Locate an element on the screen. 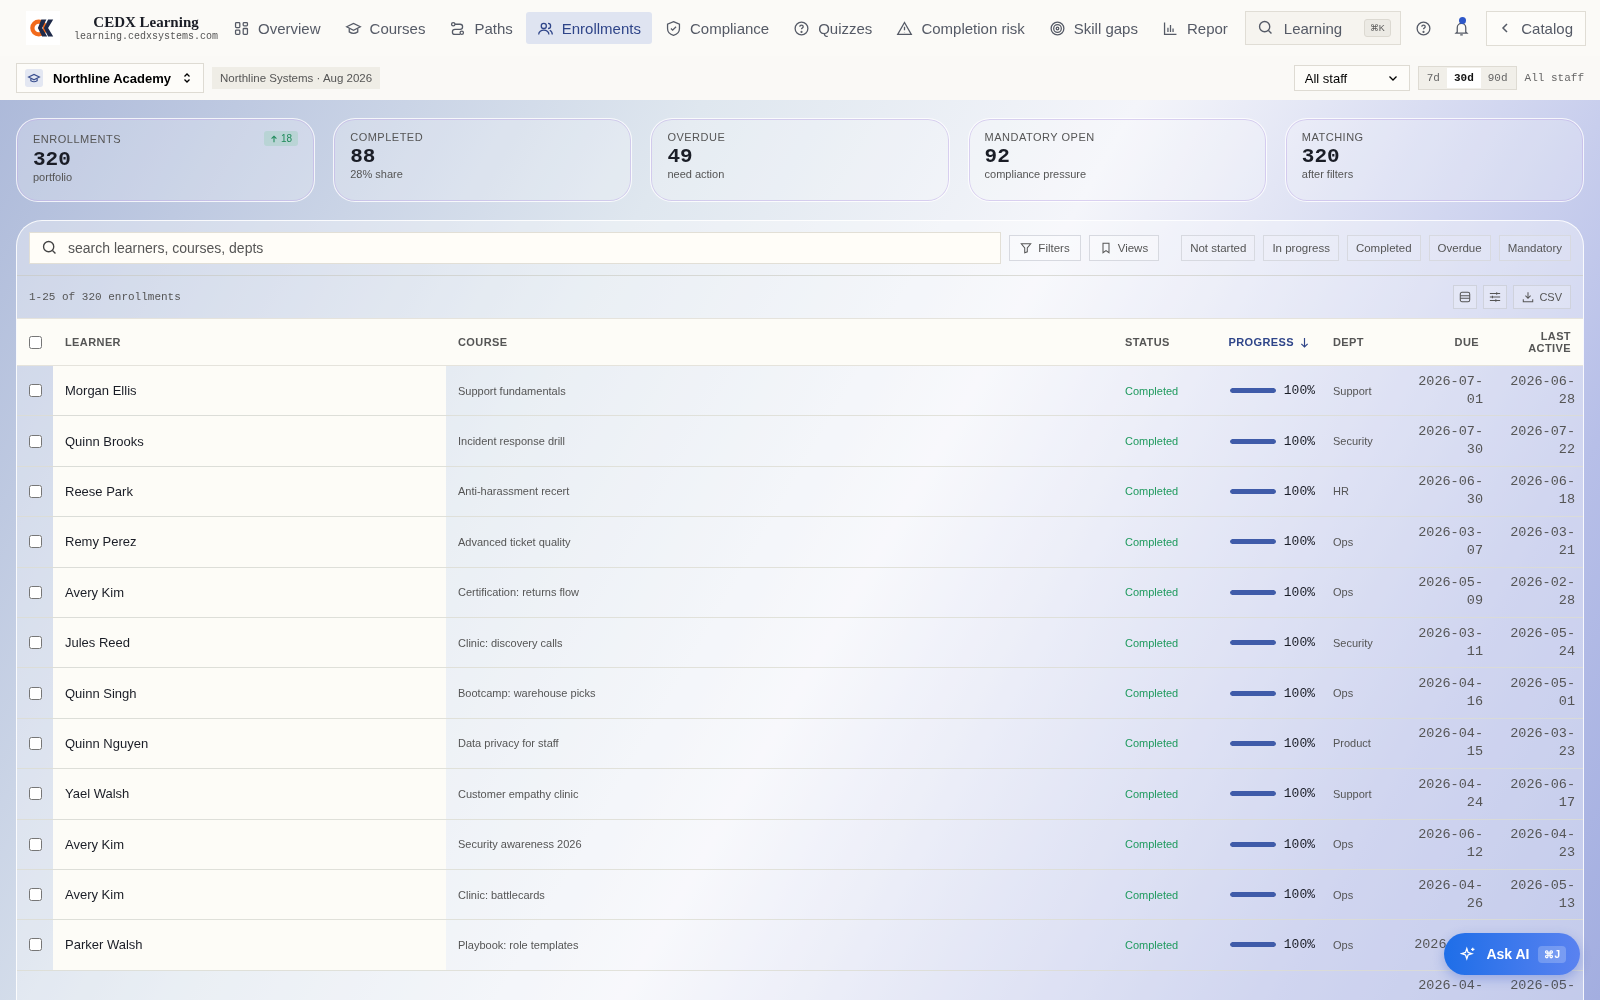  nav-tab: Paths is located at coordinates (481, 28).